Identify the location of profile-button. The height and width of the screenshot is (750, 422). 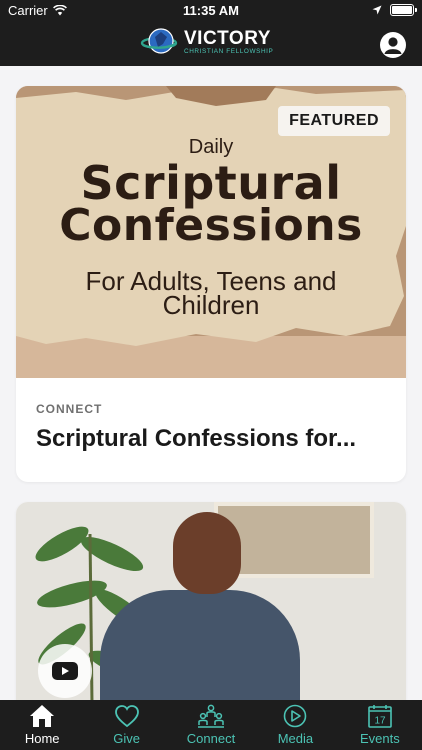
(393, 45).